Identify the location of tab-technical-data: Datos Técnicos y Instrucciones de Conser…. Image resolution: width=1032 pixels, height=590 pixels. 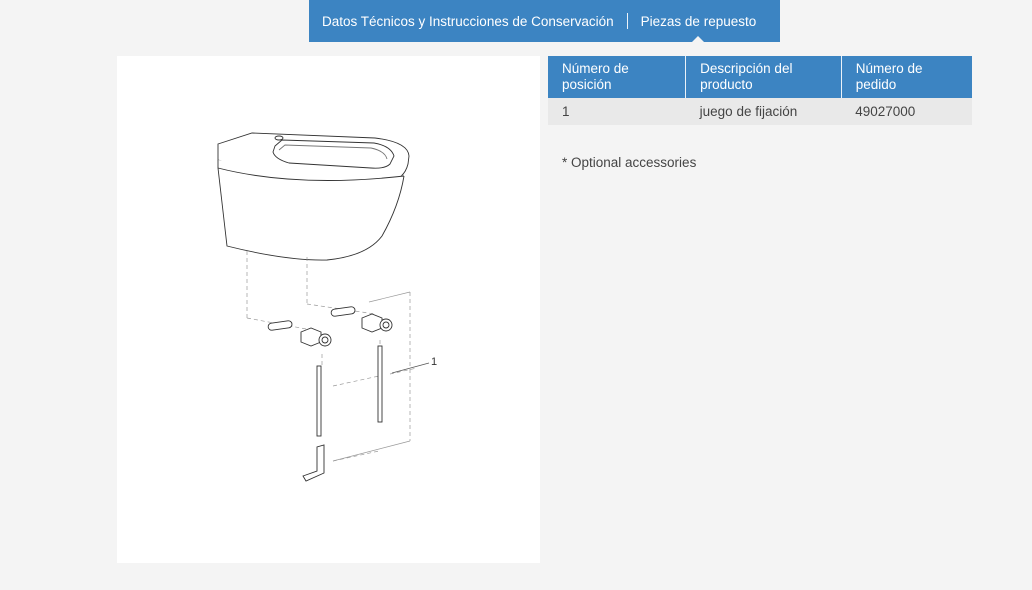
(468, 21).